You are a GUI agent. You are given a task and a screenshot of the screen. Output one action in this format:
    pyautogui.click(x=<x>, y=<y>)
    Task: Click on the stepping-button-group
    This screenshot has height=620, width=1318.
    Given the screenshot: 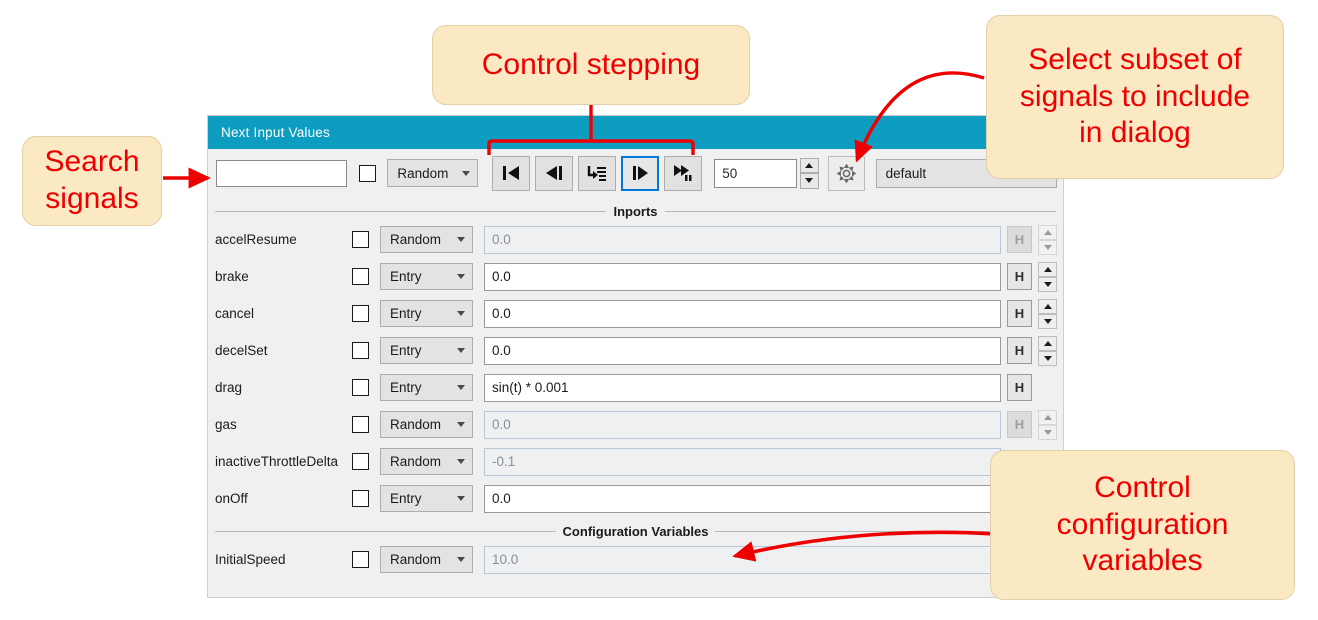 What is the action you would take?
    pyautogui.click(x=597, y=173)
    